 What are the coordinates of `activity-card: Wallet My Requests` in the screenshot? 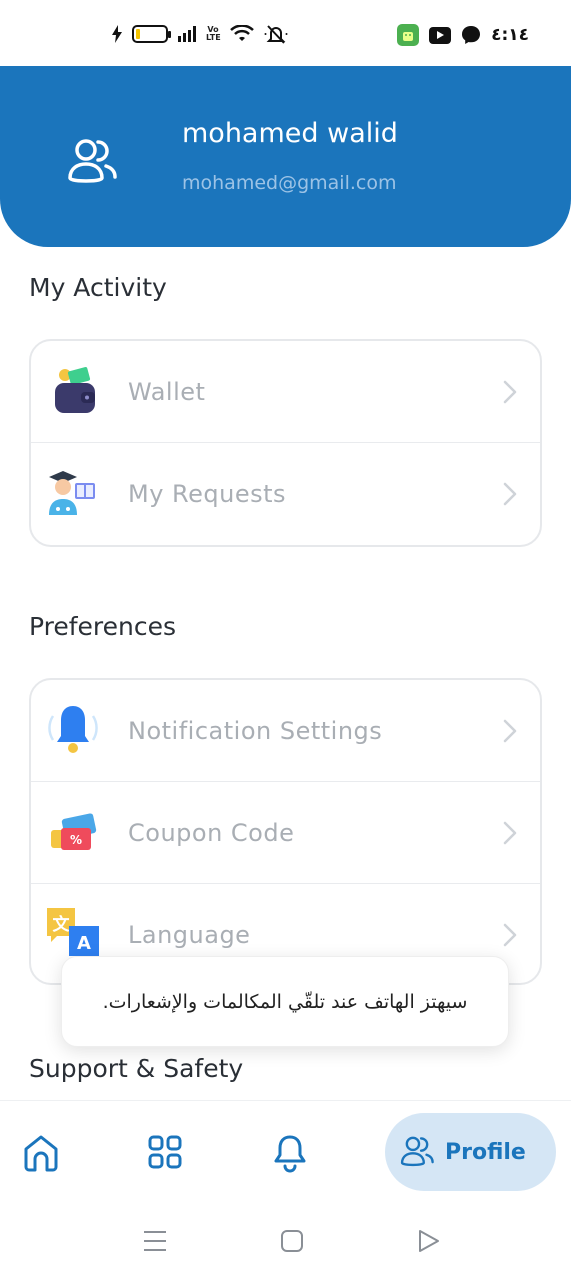 It's located at (285, 443).